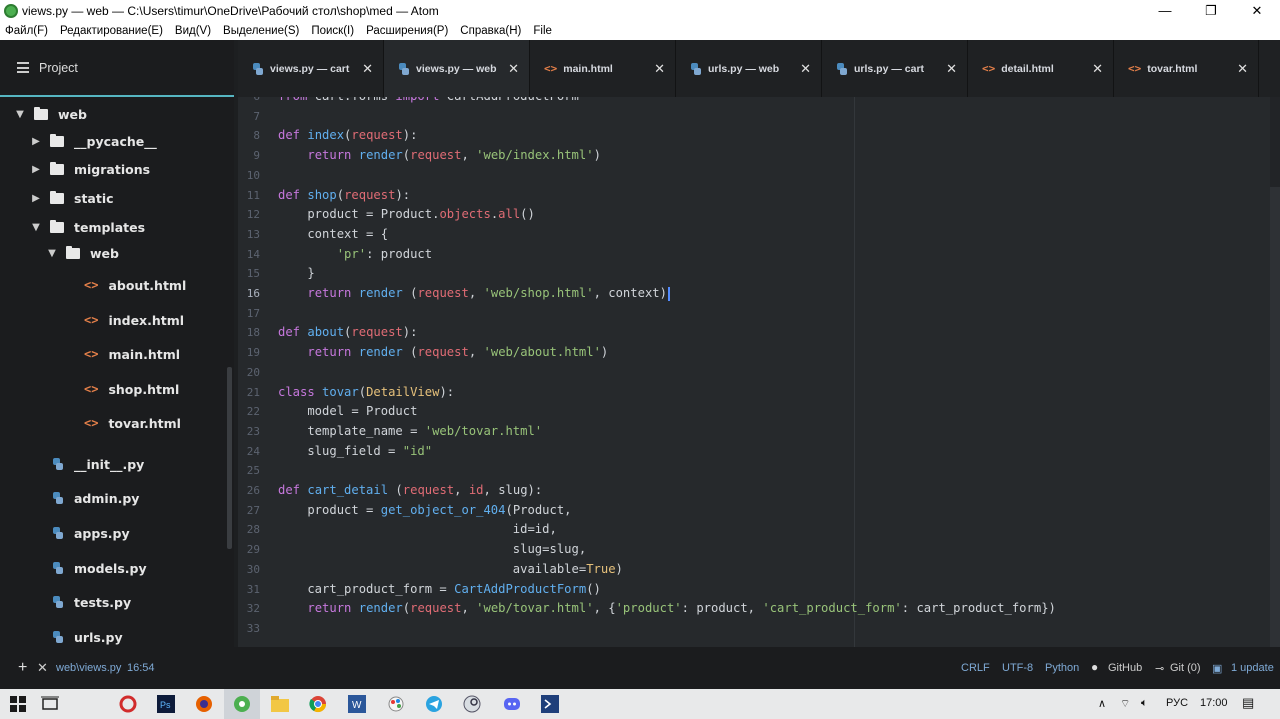 The height and width of the screenshot is (719, 1280). Describe the element at coordinates (424, 510) in the screenshot. I see `code-line: product = get_object_or_404(Product,` at that location.